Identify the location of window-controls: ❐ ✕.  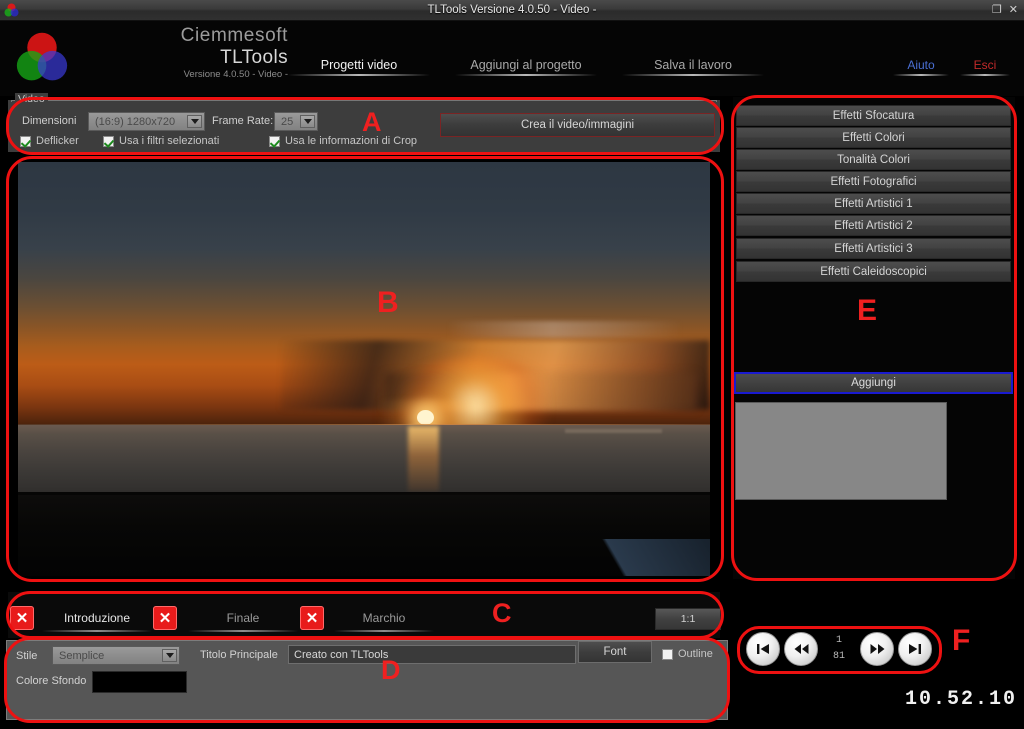
(1005, 10).